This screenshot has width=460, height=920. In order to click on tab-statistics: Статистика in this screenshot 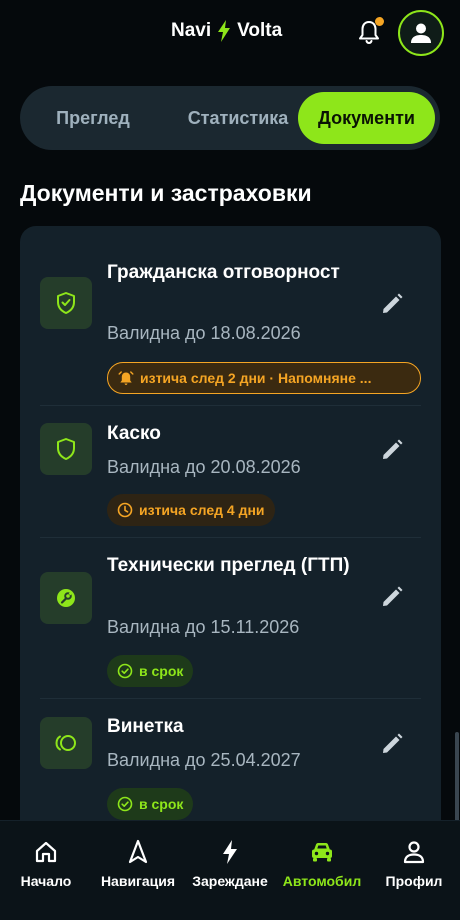, I will do `click(238, 118)`.